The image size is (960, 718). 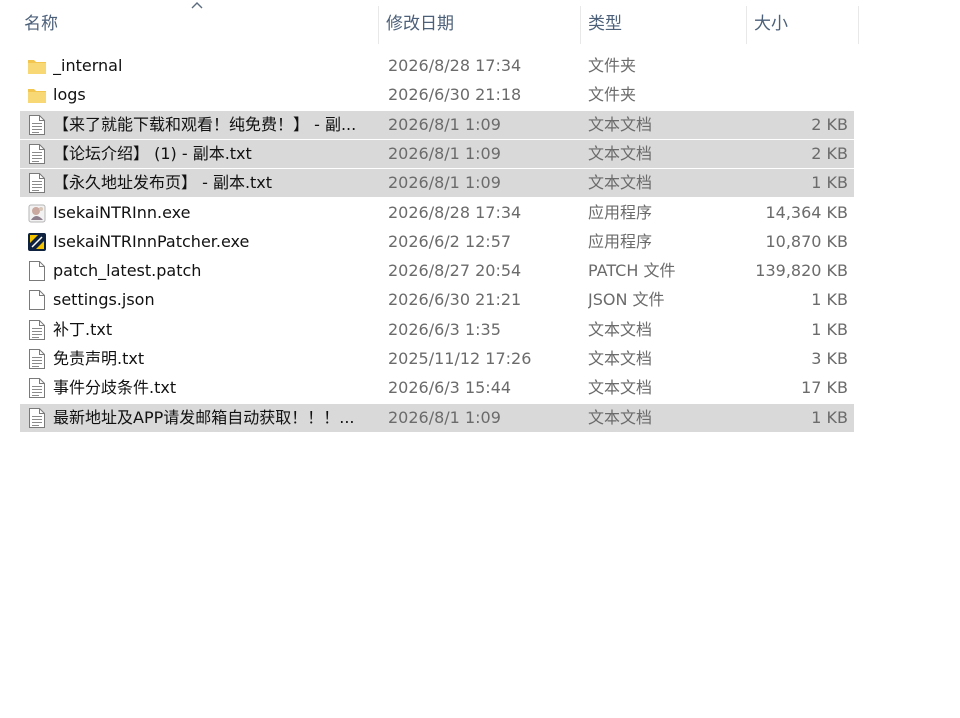 I want to click on file-name: patch_latest.patch, so click(x=127, y=271).